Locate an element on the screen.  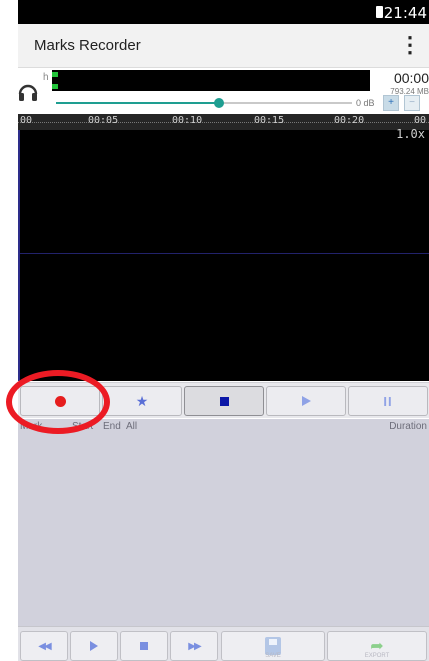
app-bar: Marks Recorder ⋮ is located at coordinates (223, 46).